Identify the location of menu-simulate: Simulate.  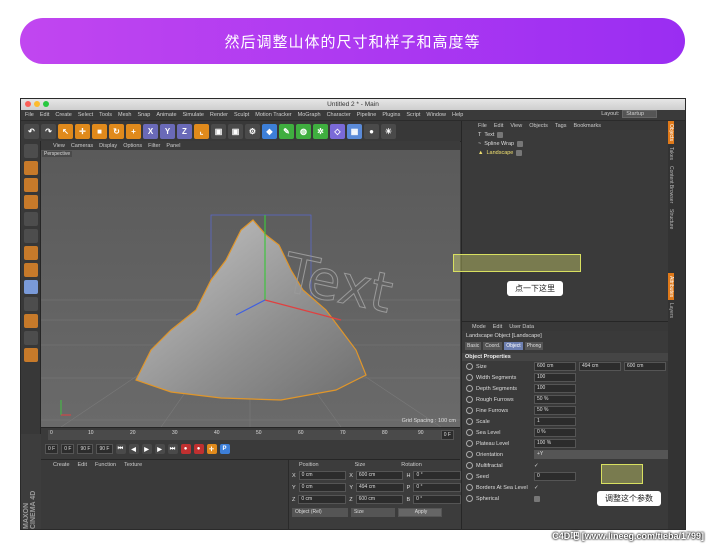
(193, 115).